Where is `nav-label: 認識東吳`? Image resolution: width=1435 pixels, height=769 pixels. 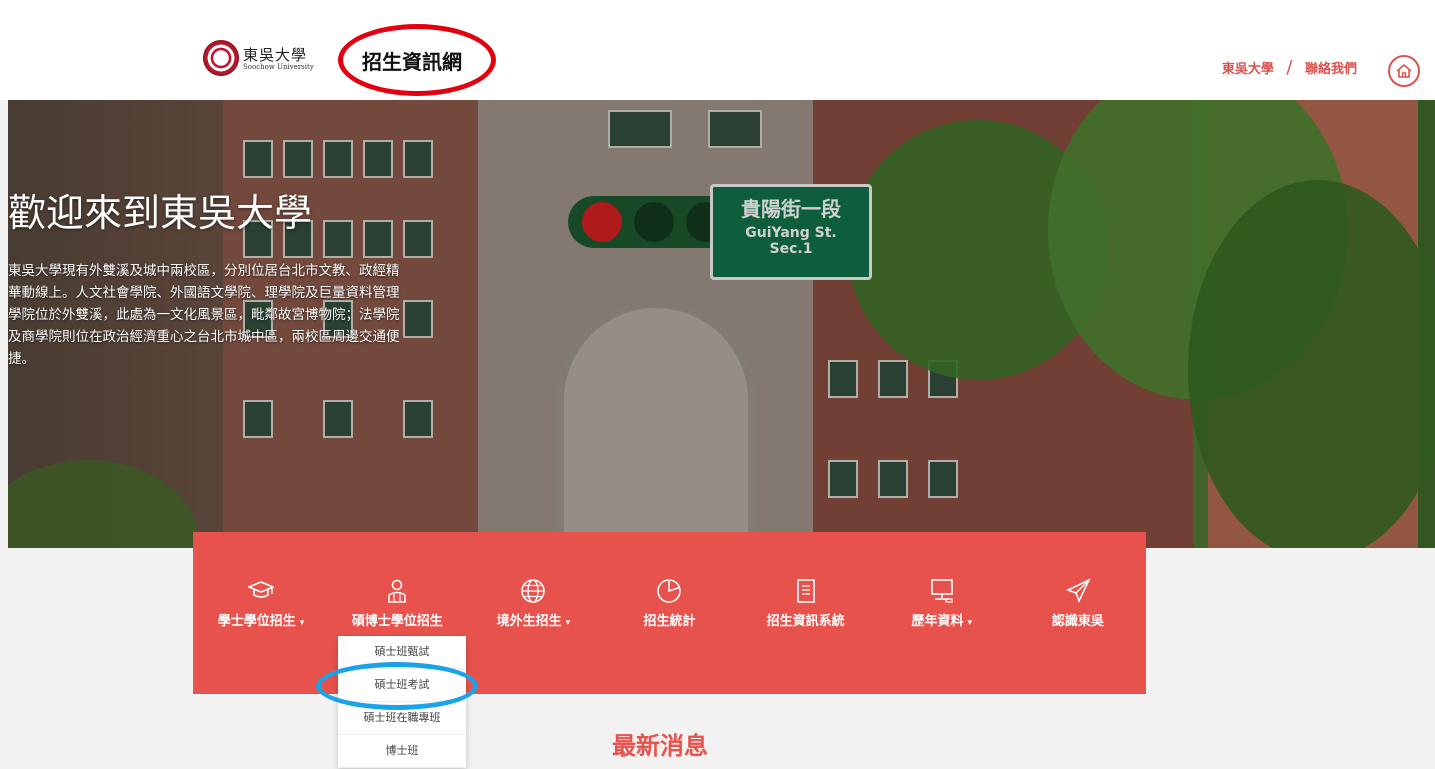
nav-label: 認識東吳 is located at coordinates (1077, 621).